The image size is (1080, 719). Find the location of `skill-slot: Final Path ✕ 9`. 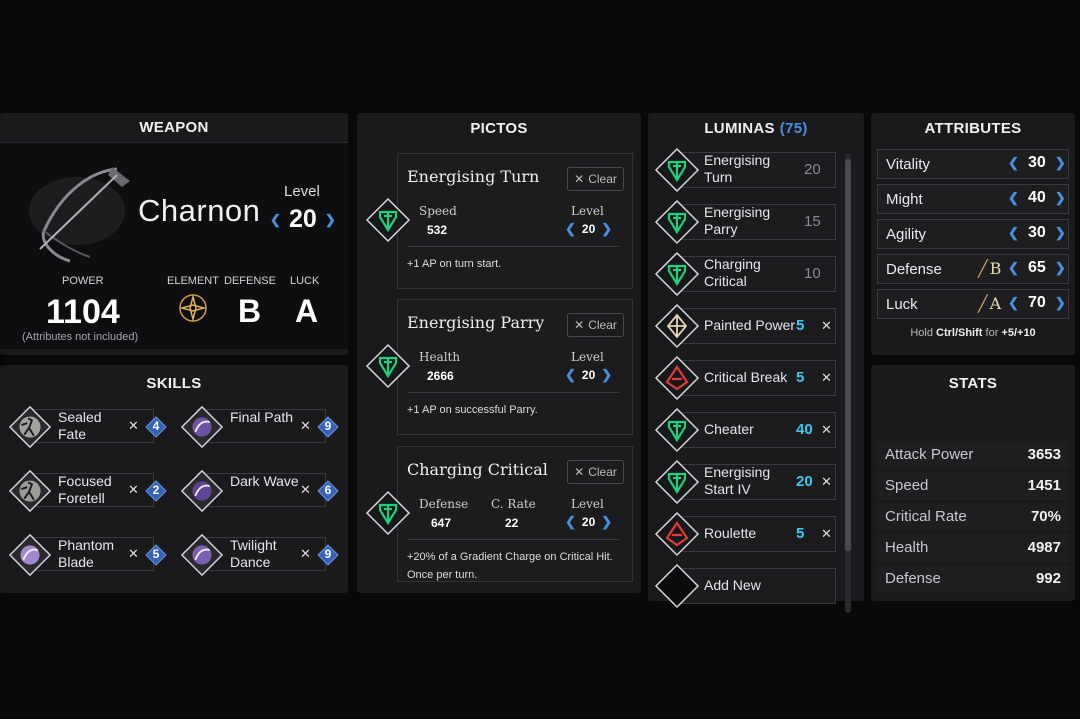

skill-slot: Final Path ✕ 9 is located at coordinates (262, 427).